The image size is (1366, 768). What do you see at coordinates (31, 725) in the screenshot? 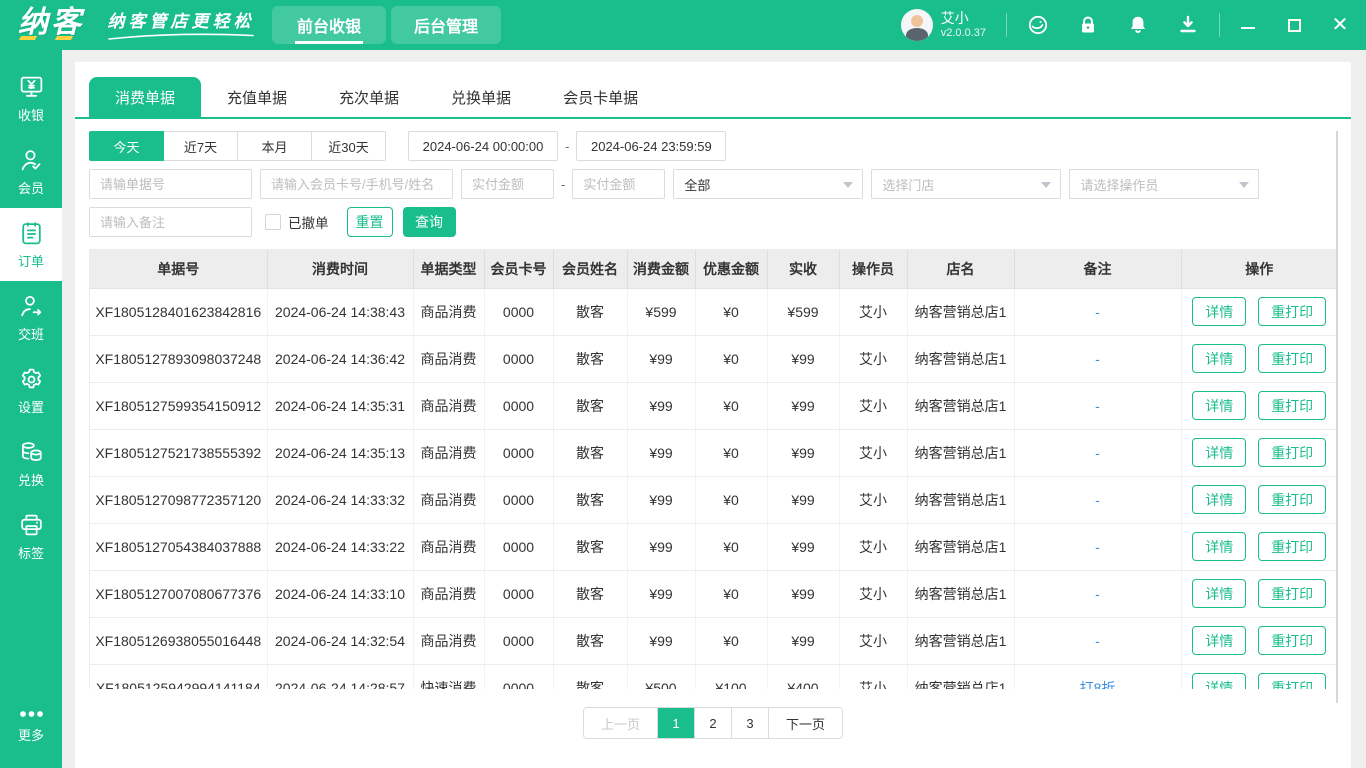
I see `sidebar-item-more: 更多` at bounding box center [31, 725].